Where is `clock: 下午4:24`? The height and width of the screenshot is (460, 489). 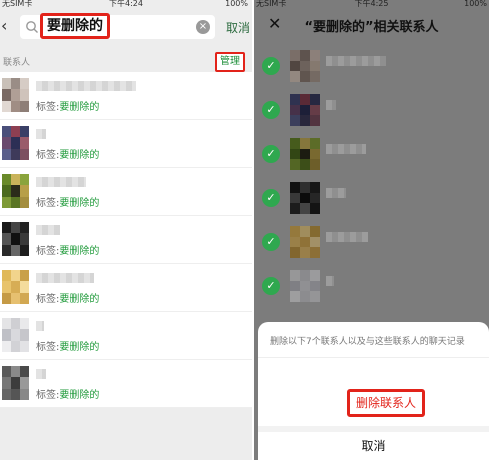
clock: 下午4:24 is located at coordinates (126, 4).